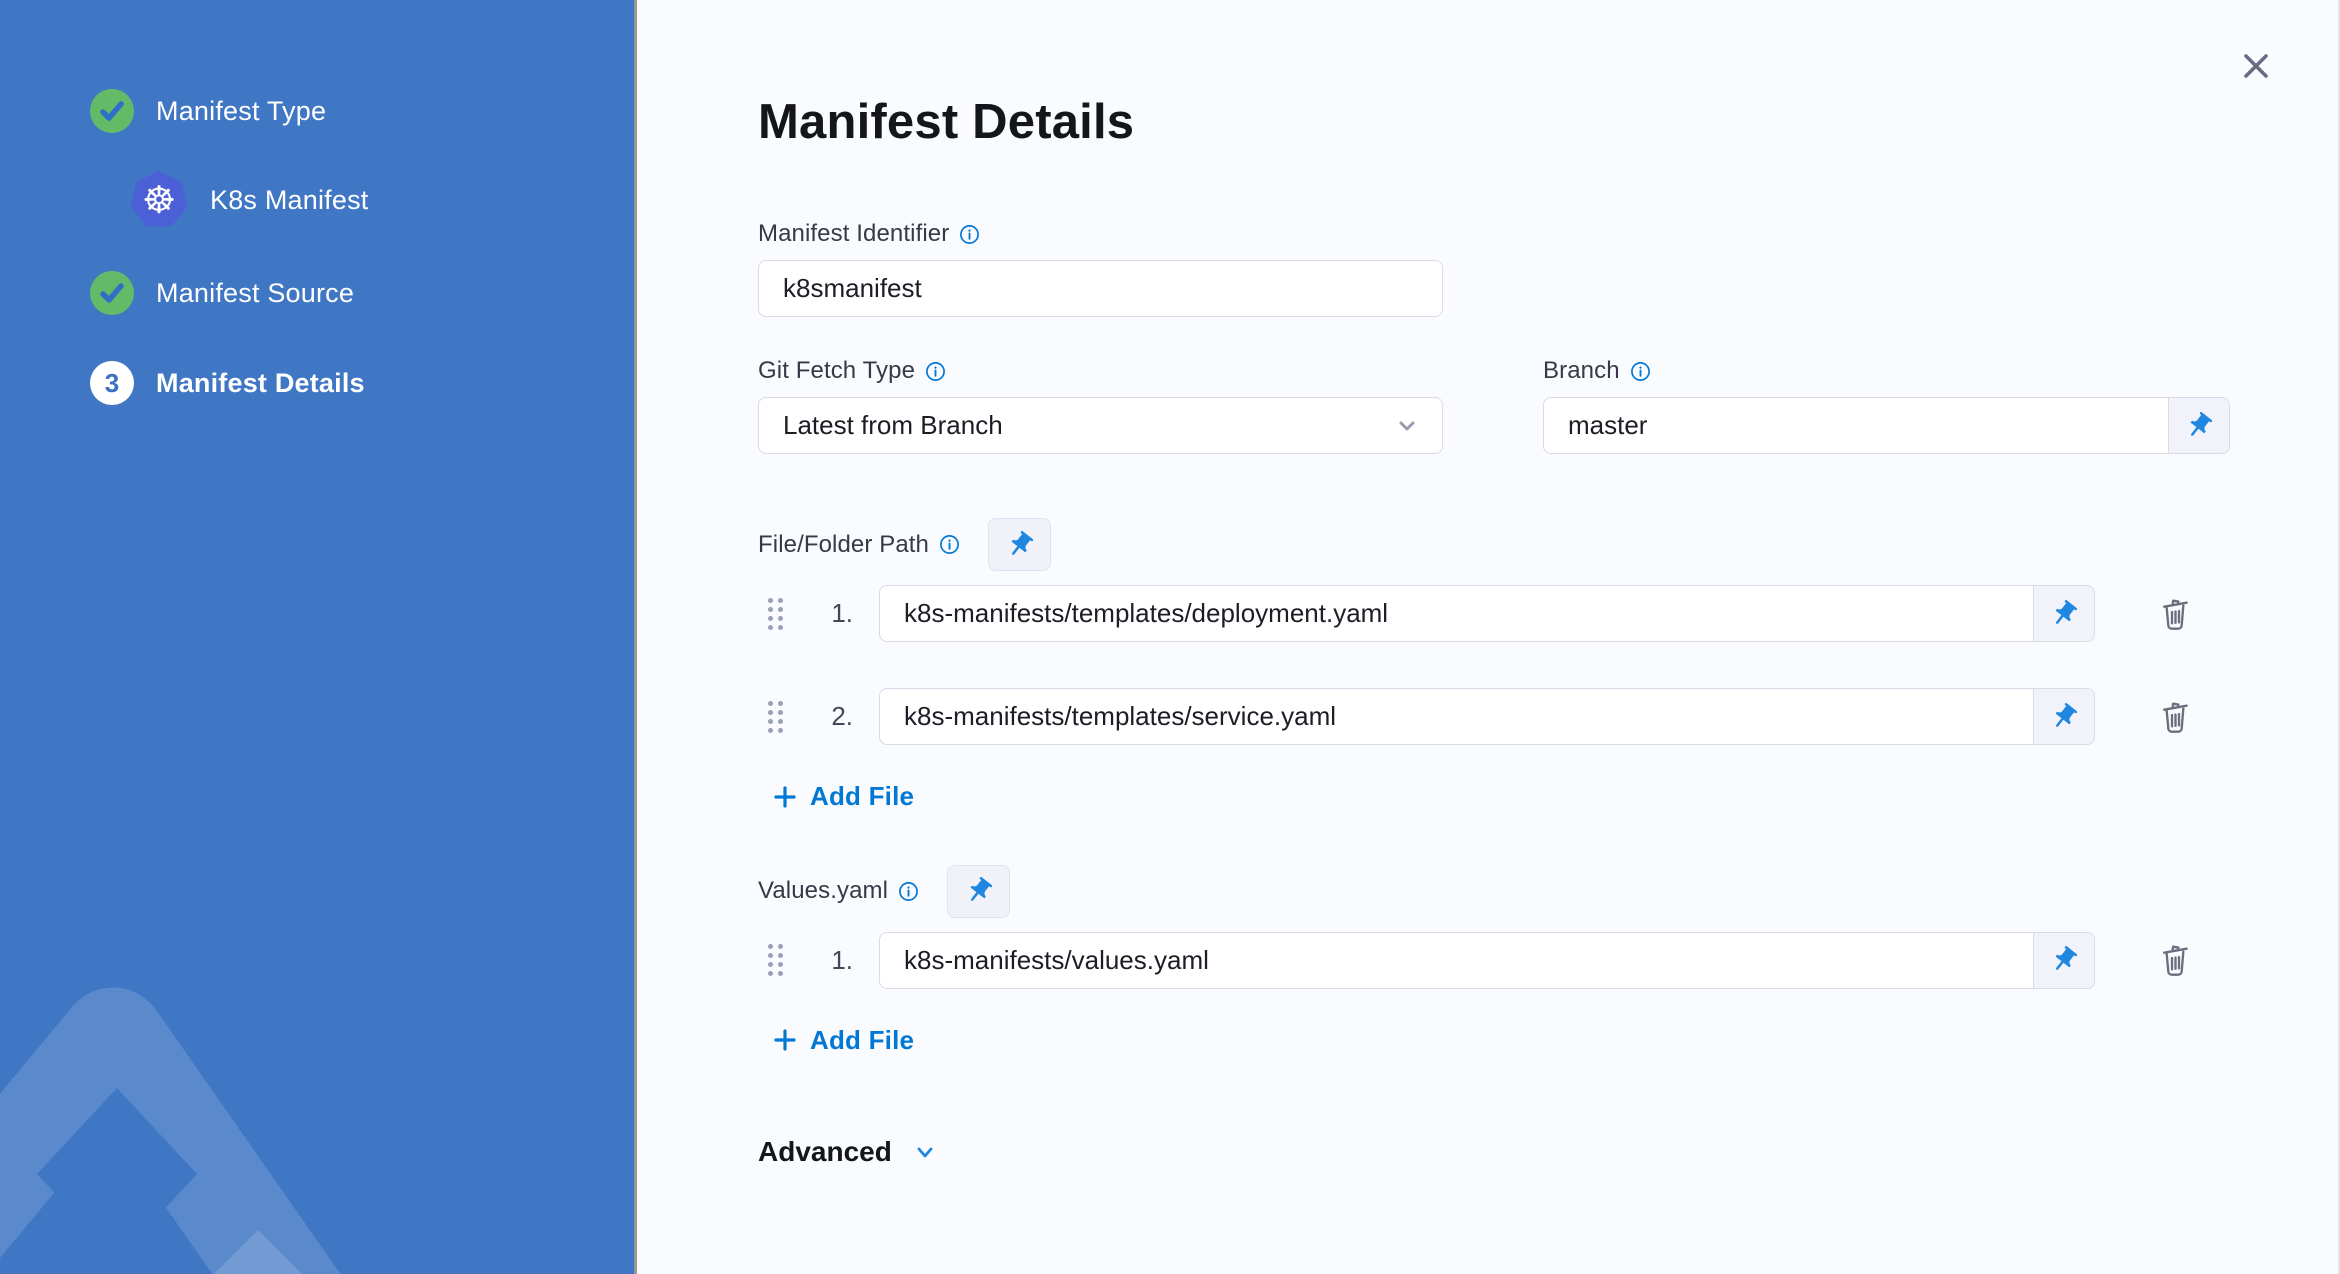 The width and height of the screenshot is (2340, 1274). What do you see at coordinates (893, 425) in the screenshot?
I see `git-fetch-type-value: Latest from Branch` at bounding box center [893, 425].